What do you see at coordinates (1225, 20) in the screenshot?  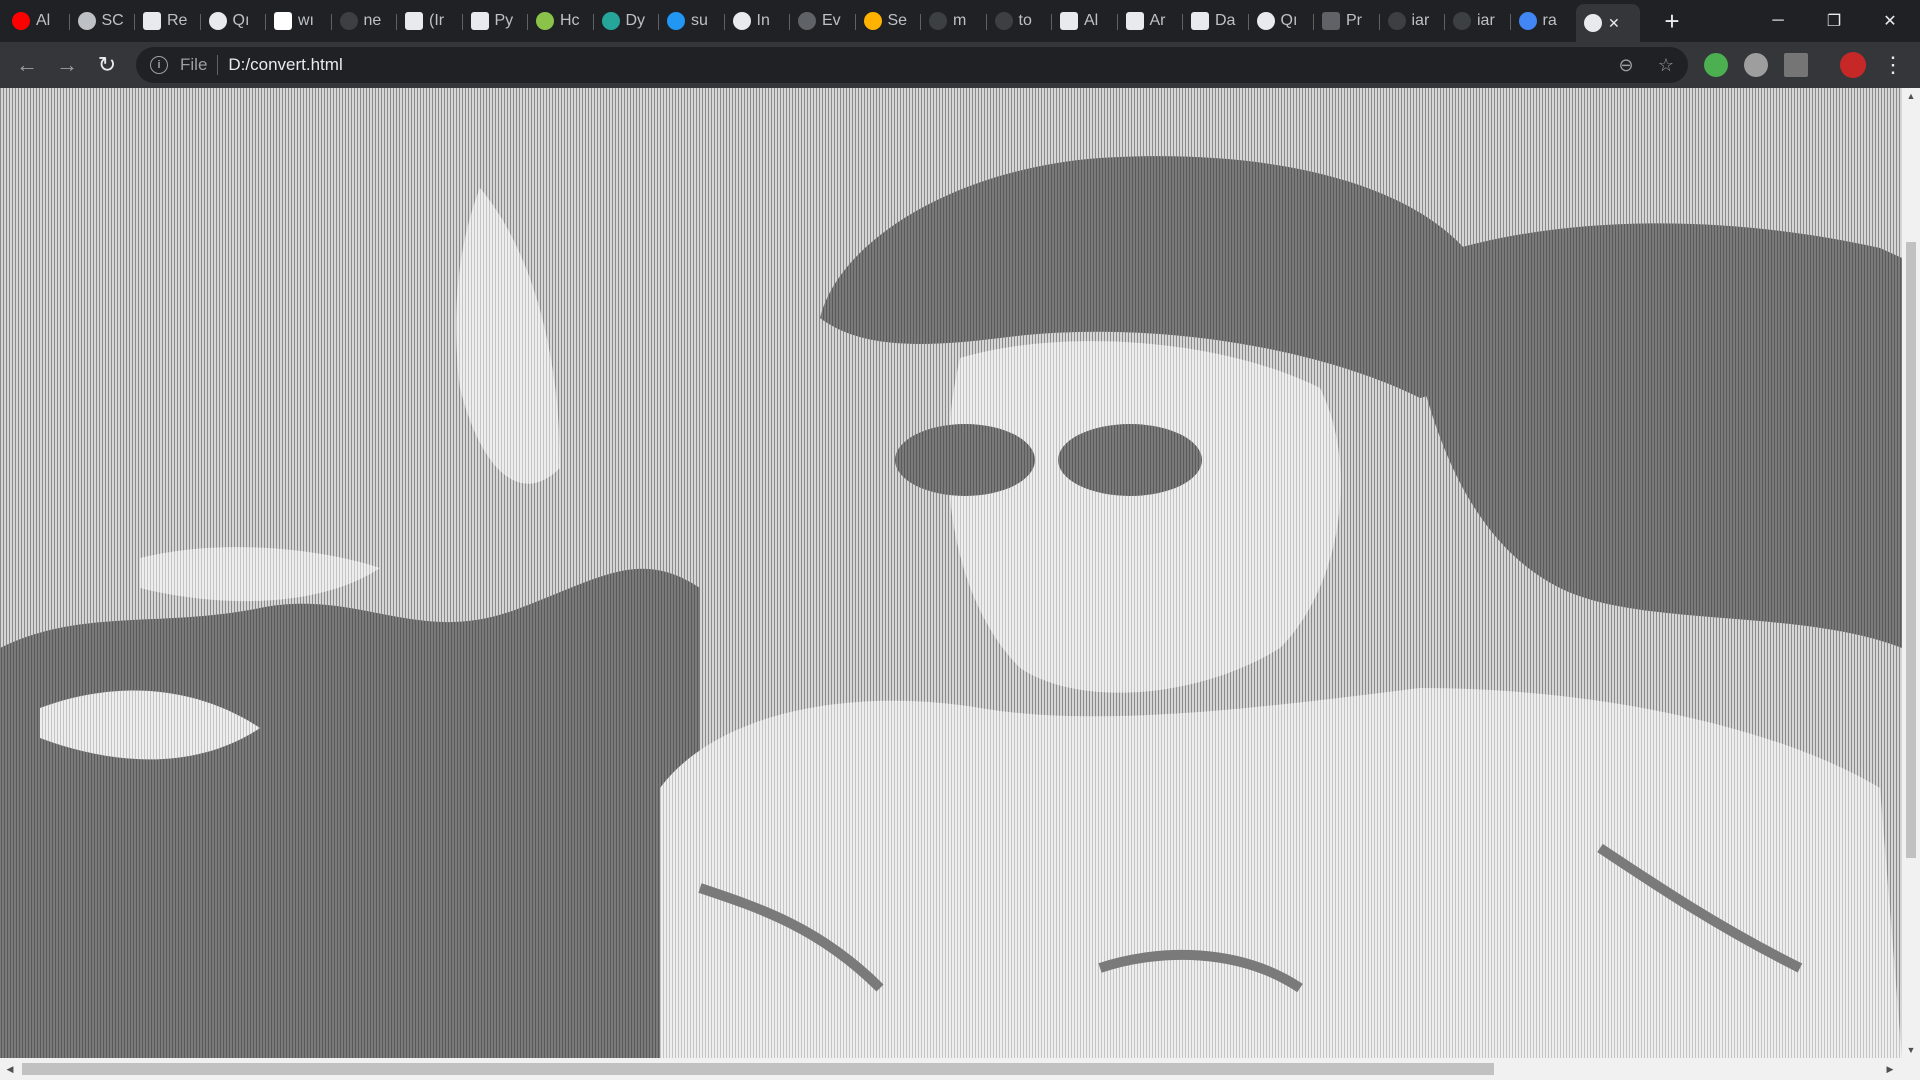 I see `tab-title: Da` at bounding box center [1225, 20].